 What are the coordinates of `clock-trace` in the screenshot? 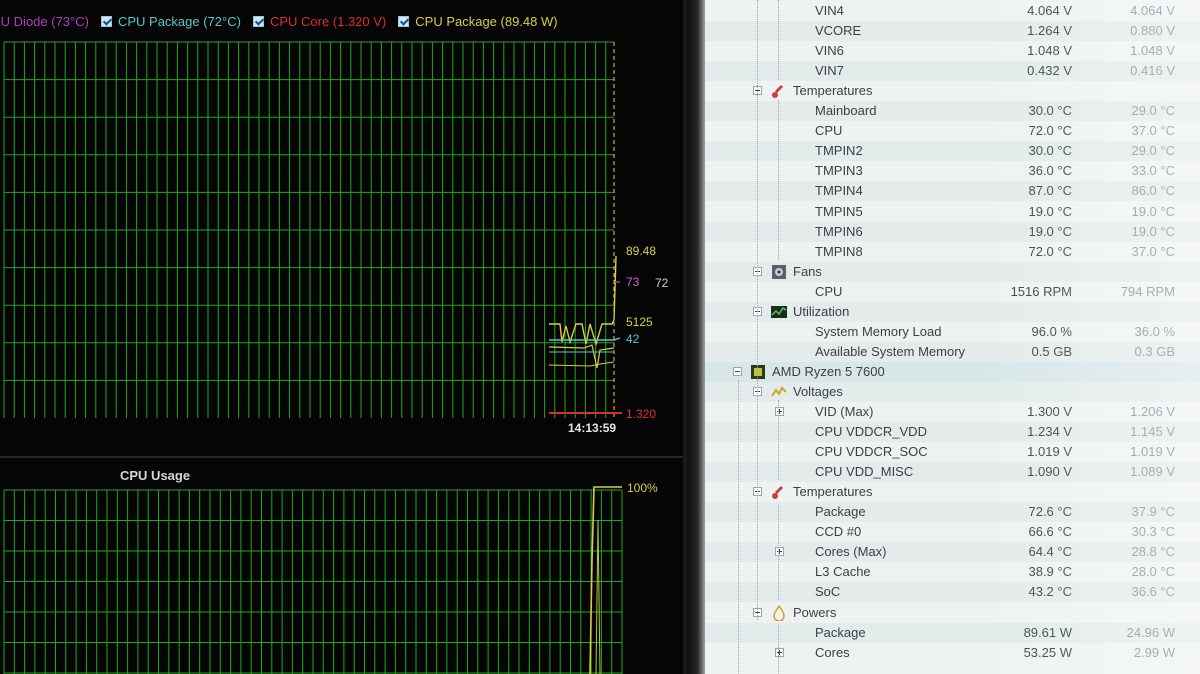 It's located at (581, 356).